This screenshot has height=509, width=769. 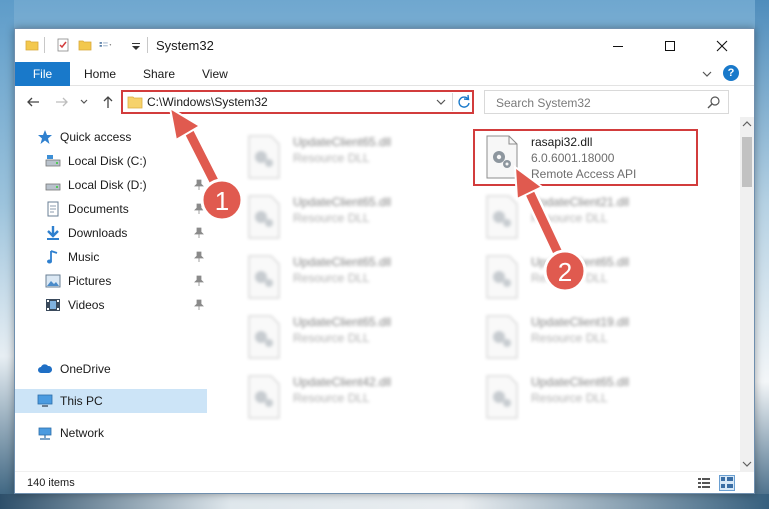 I want to click on tab-home: Home, so click(x=100, y=74).